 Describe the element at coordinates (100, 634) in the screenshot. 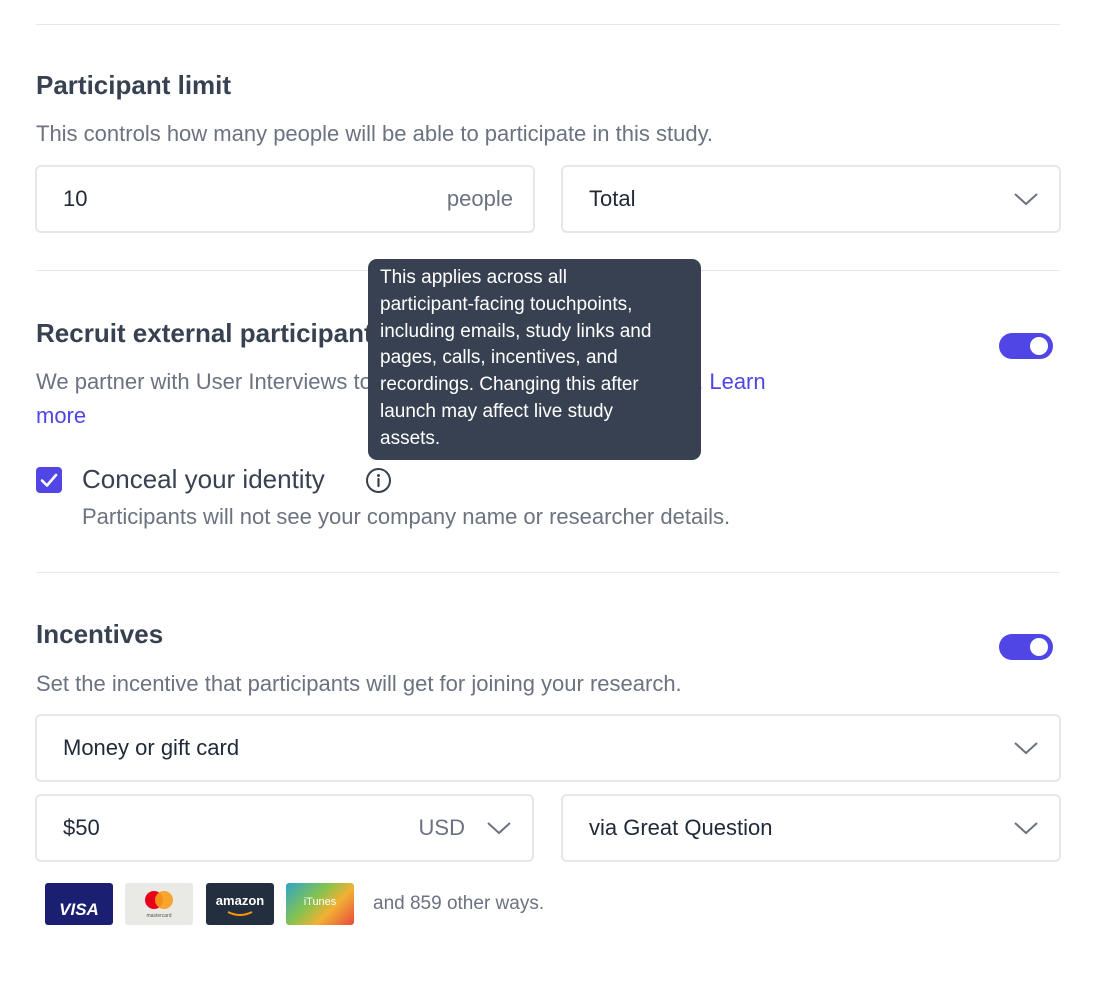

I see `incentives-title: Incentives` at that location.